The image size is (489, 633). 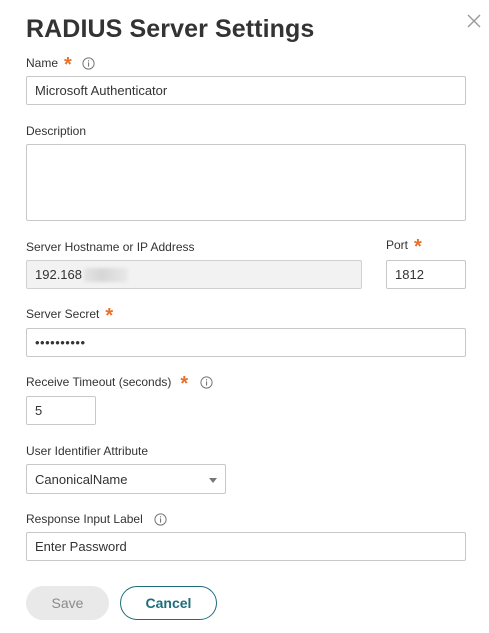 I want to click on secret-input, so click(x=246, y=342).